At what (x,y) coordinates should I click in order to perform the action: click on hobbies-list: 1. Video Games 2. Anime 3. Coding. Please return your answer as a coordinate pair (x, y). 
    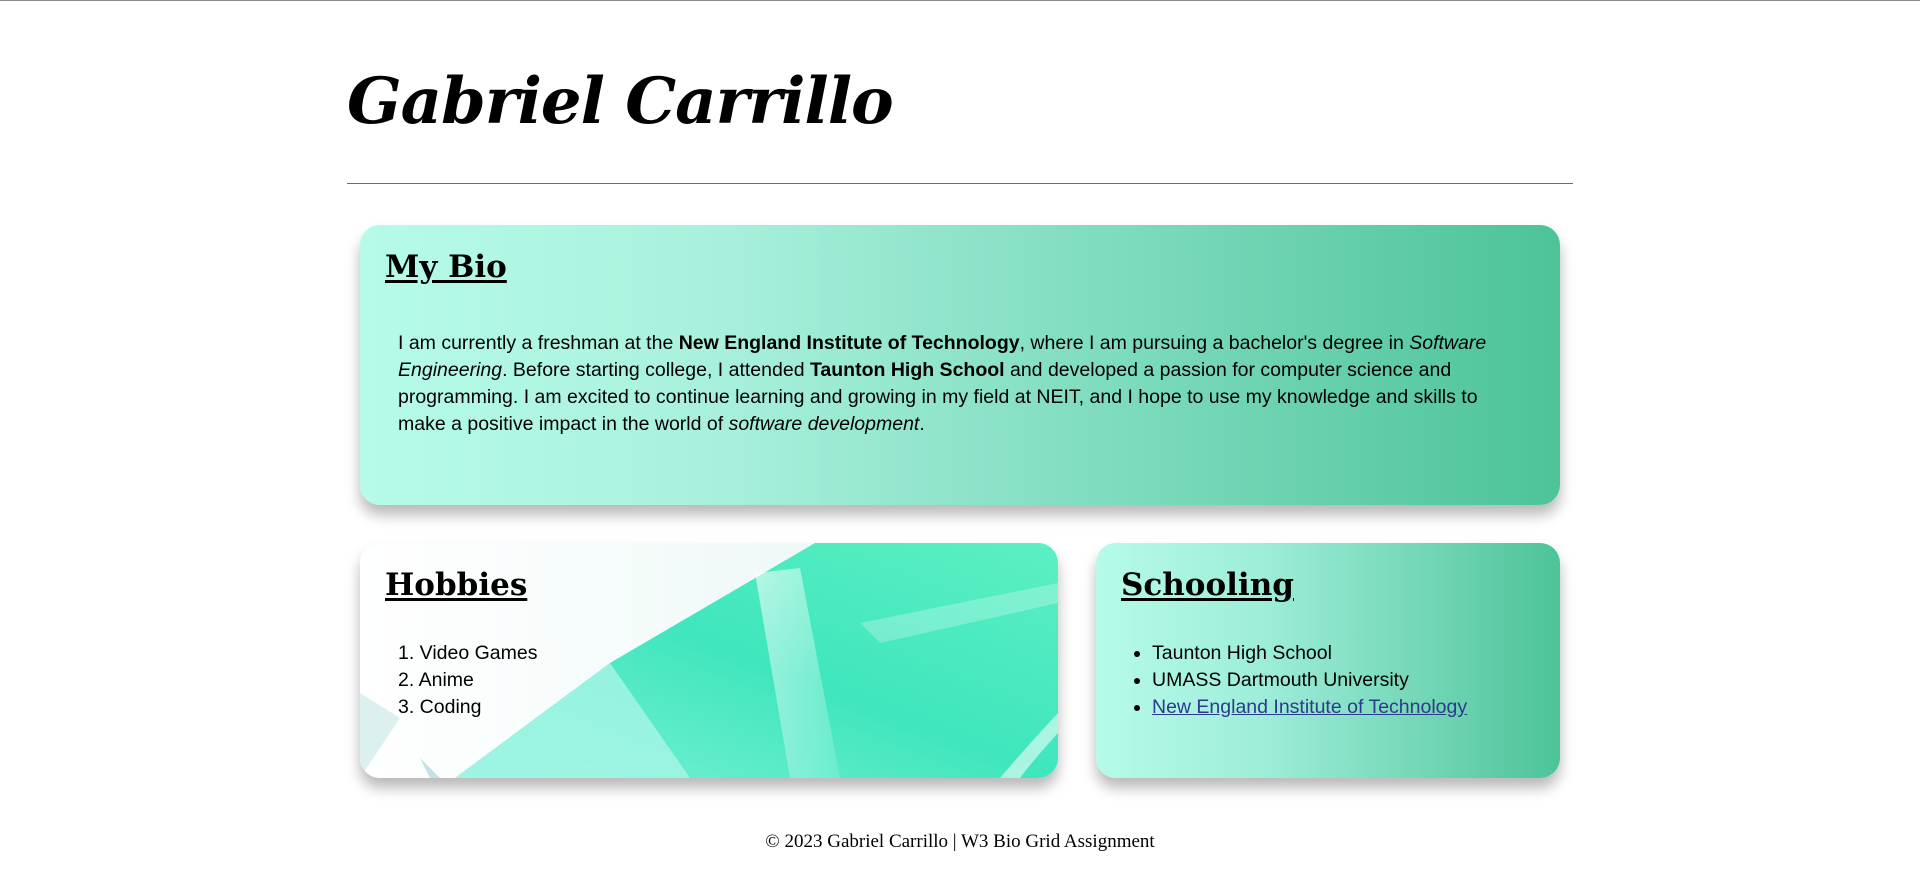
    Looking at the image, I should click on (467, 680).